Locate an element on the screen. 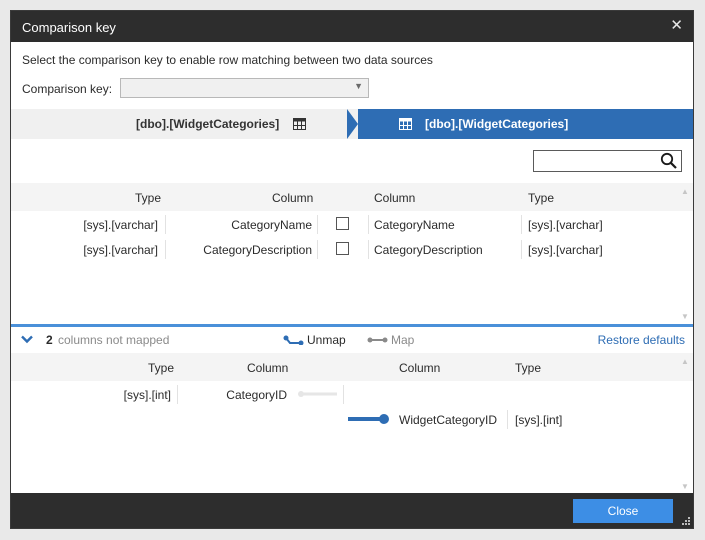 The width and height of the screenshot is (705, 540). restore-defaults-link: Restore defaults is located at coordinates (641, 340).